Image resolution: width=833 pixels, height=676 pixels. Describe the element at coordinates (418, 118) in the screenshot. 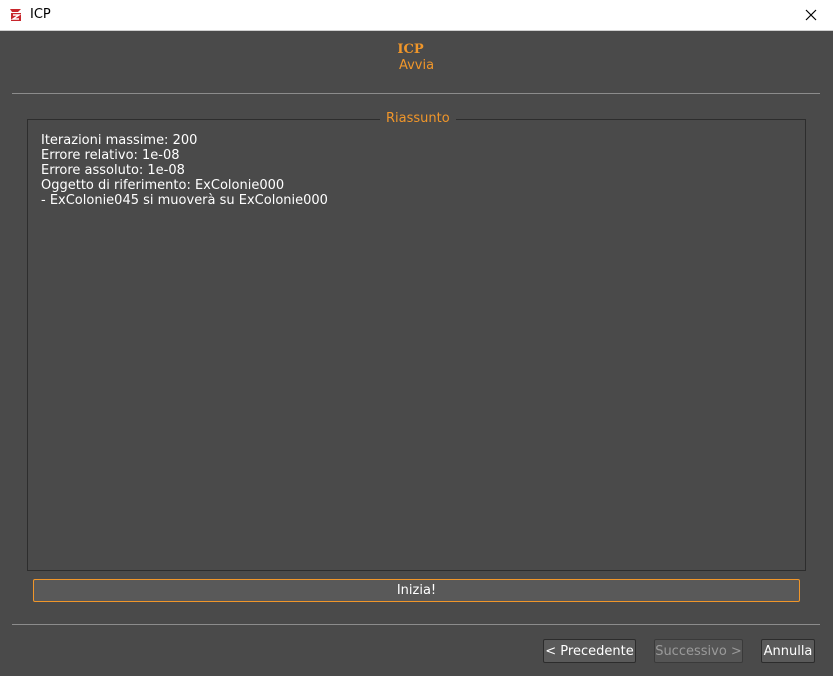

I see `summary-legend: Riassunto` at that location.